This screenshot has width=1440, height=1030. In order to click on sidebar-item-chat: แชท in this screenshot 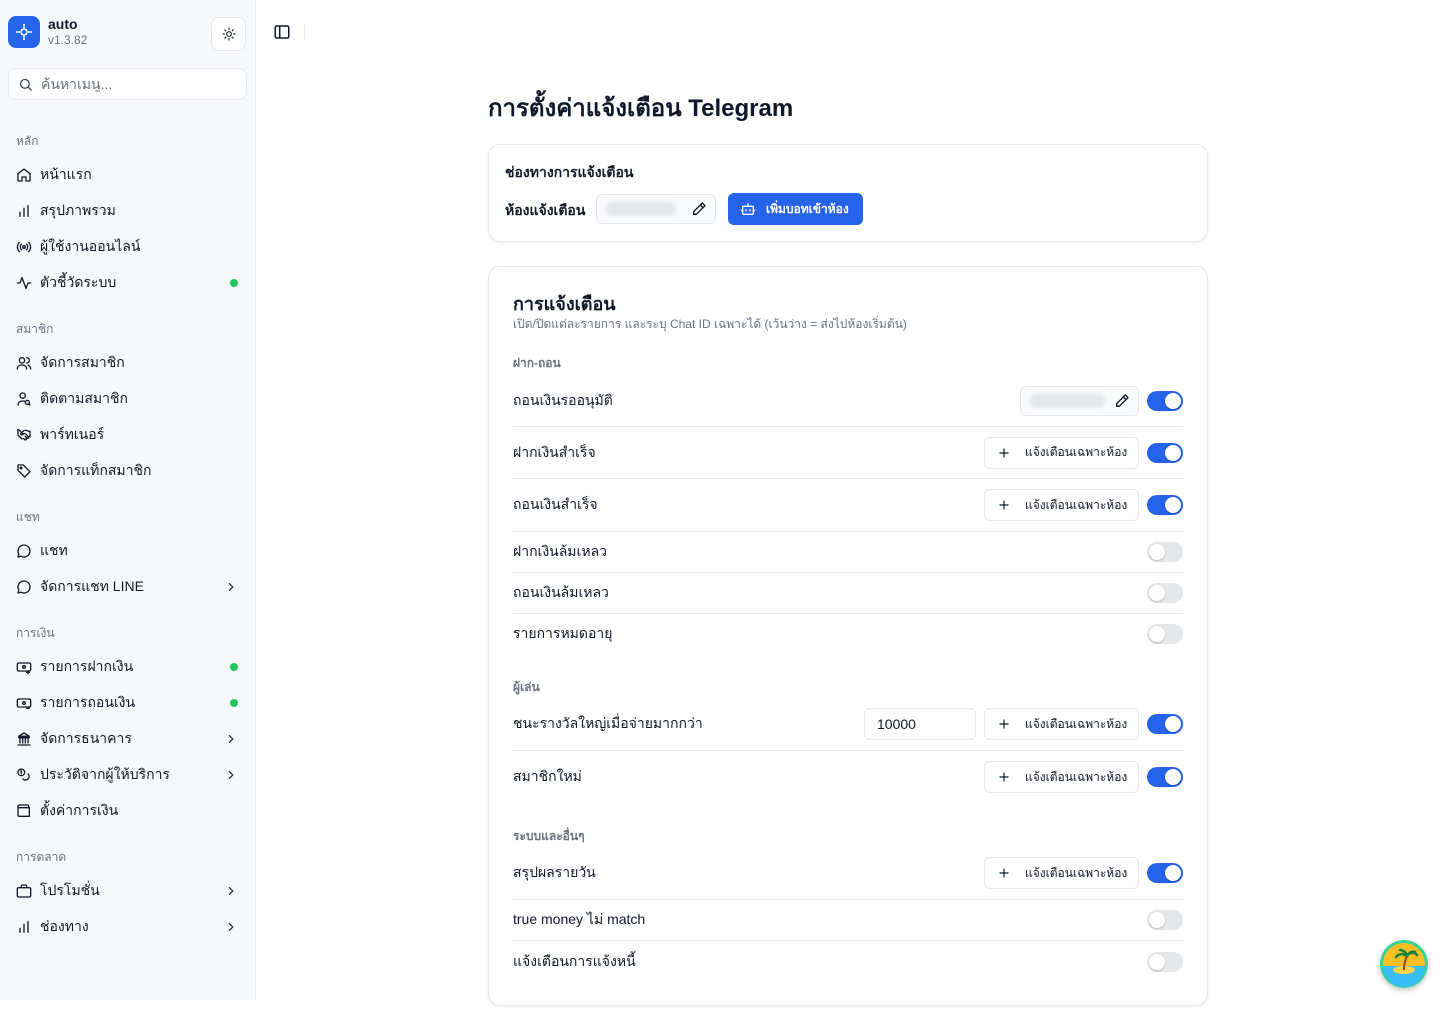, I will do `click(128, 551)`.